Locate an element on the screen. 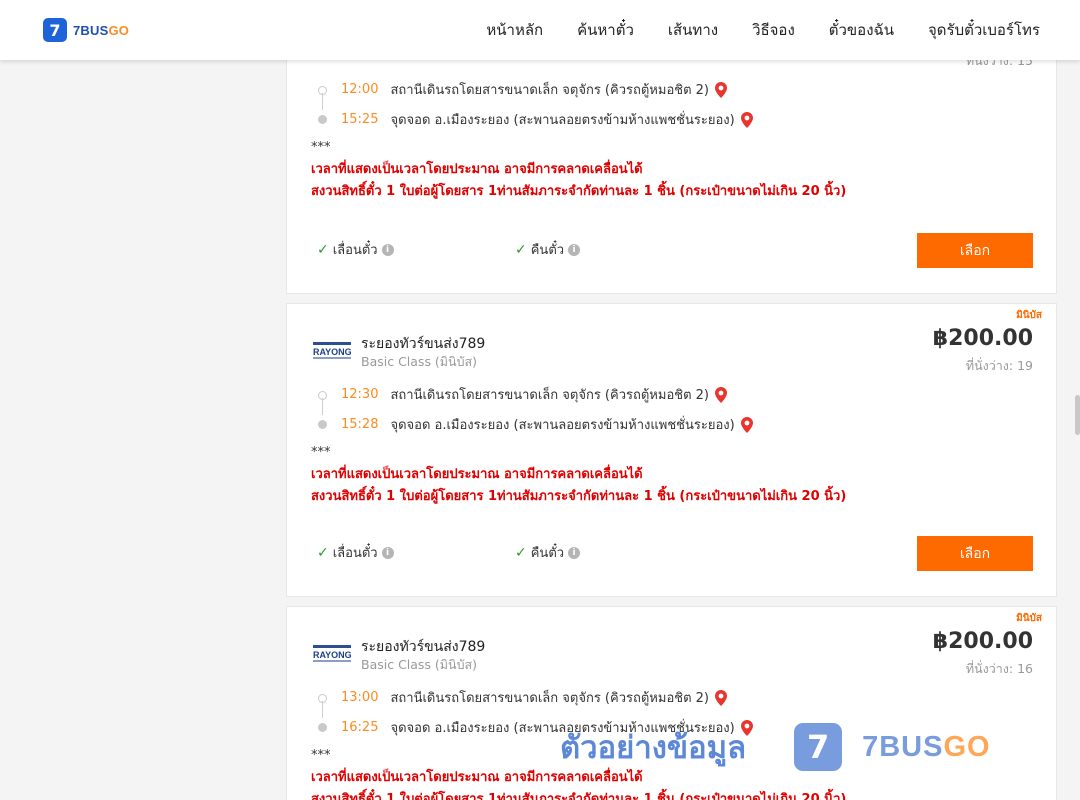  logo-mark-icon: 7 is located at coordinates (55, 30).